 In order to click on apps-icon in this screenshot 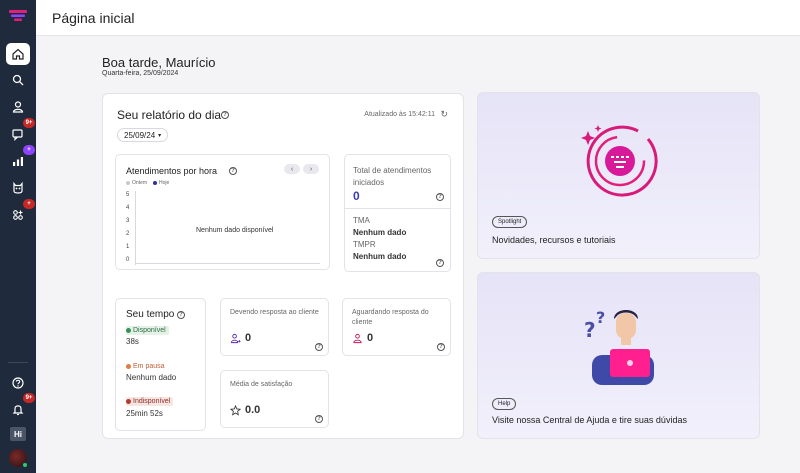, I will do `click(18, 215)`.